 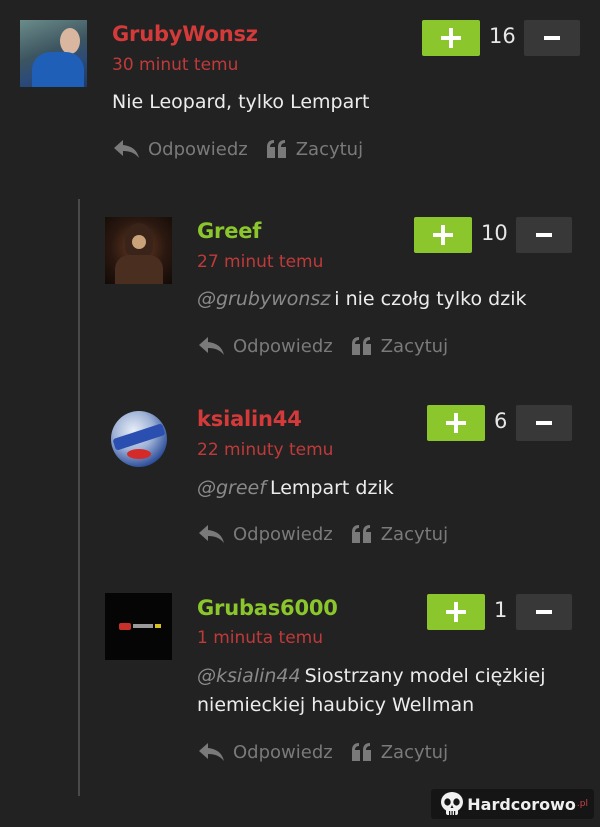 What do you see at coordinates (263, 299) in the screenshot?
I see `mention-link: @grubywonsz` at bounding box center [263, 299].